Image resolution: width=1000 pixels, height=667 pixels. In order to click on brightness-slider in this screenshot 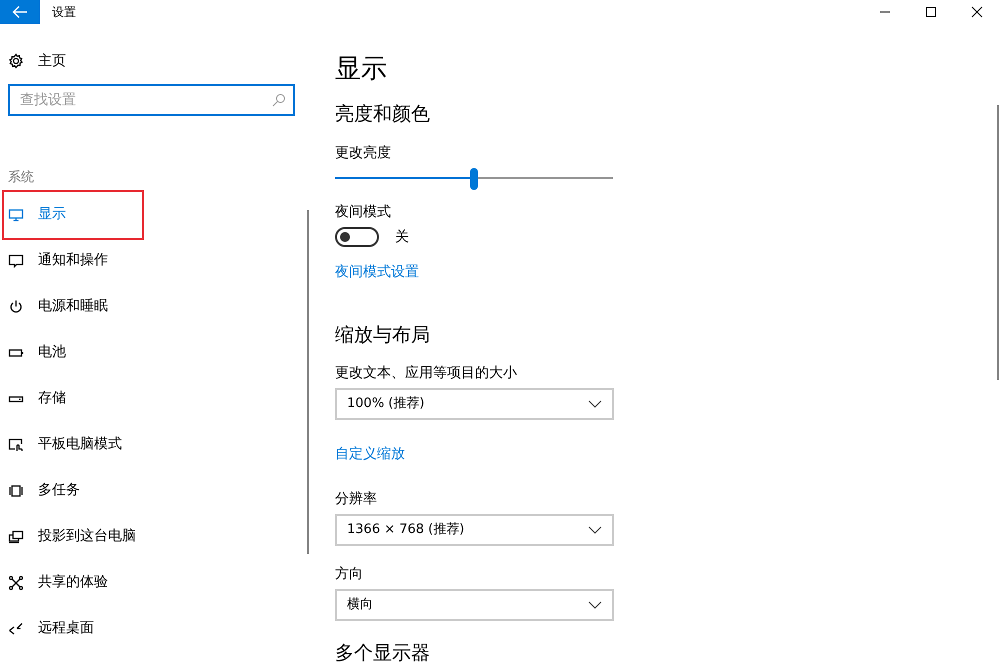, I will do `click(474, 178)`.